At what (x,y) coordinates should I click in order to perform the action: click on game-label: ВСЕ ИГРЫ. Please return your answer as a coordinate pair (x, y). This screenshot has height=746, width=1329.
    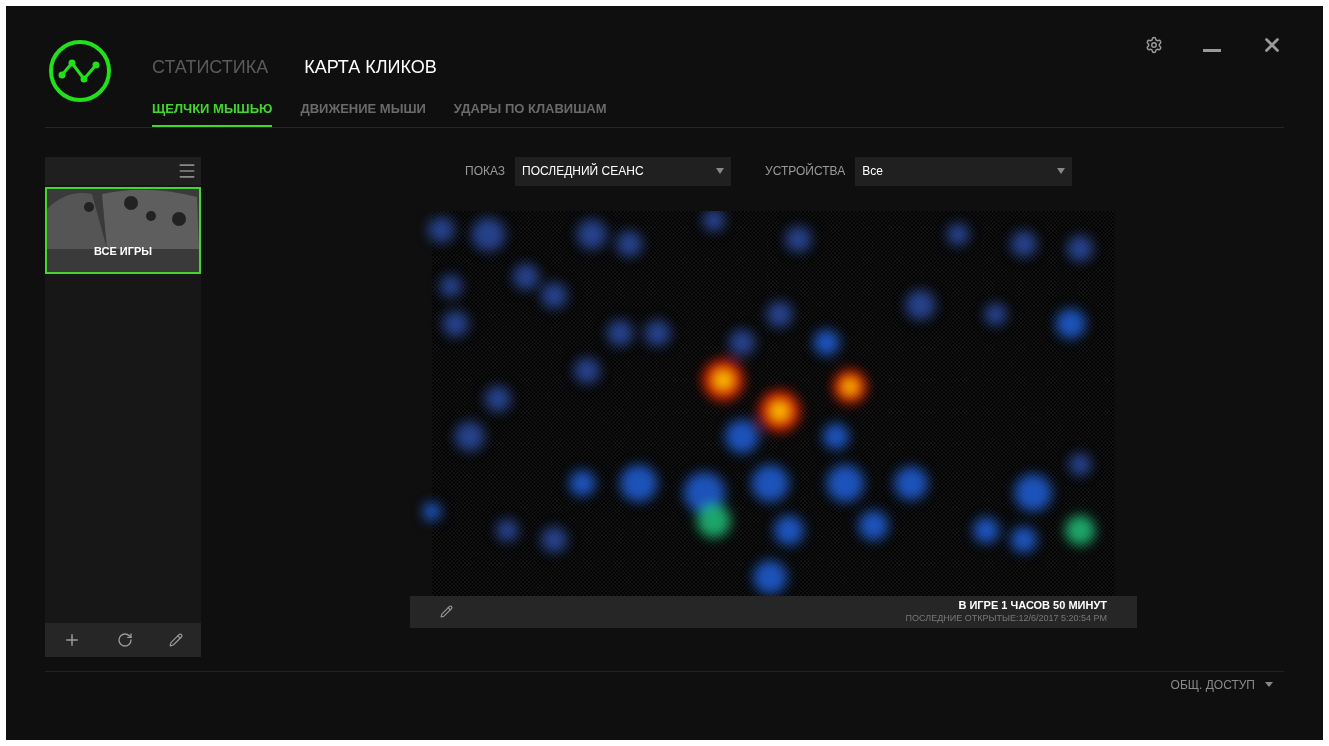
    Looking at the image, I should click on (123, 251).